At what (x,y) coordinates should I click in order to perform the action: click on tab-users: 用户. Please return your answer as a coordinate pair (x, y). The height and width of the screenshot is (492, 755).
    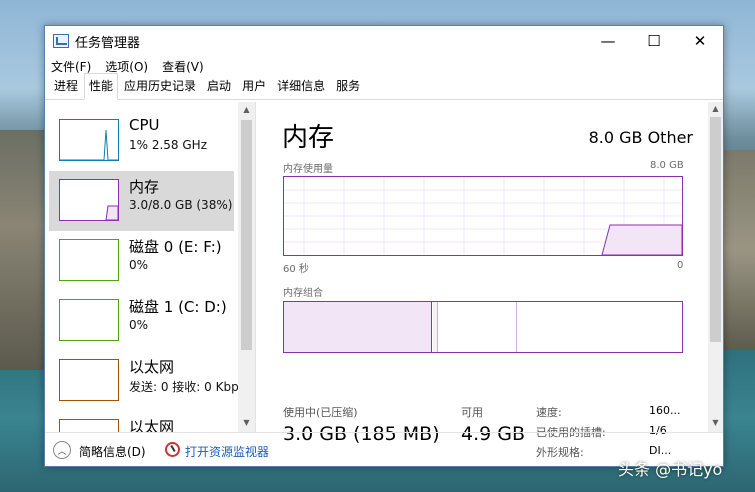
    Looking at the image, I should click on (254, 86).